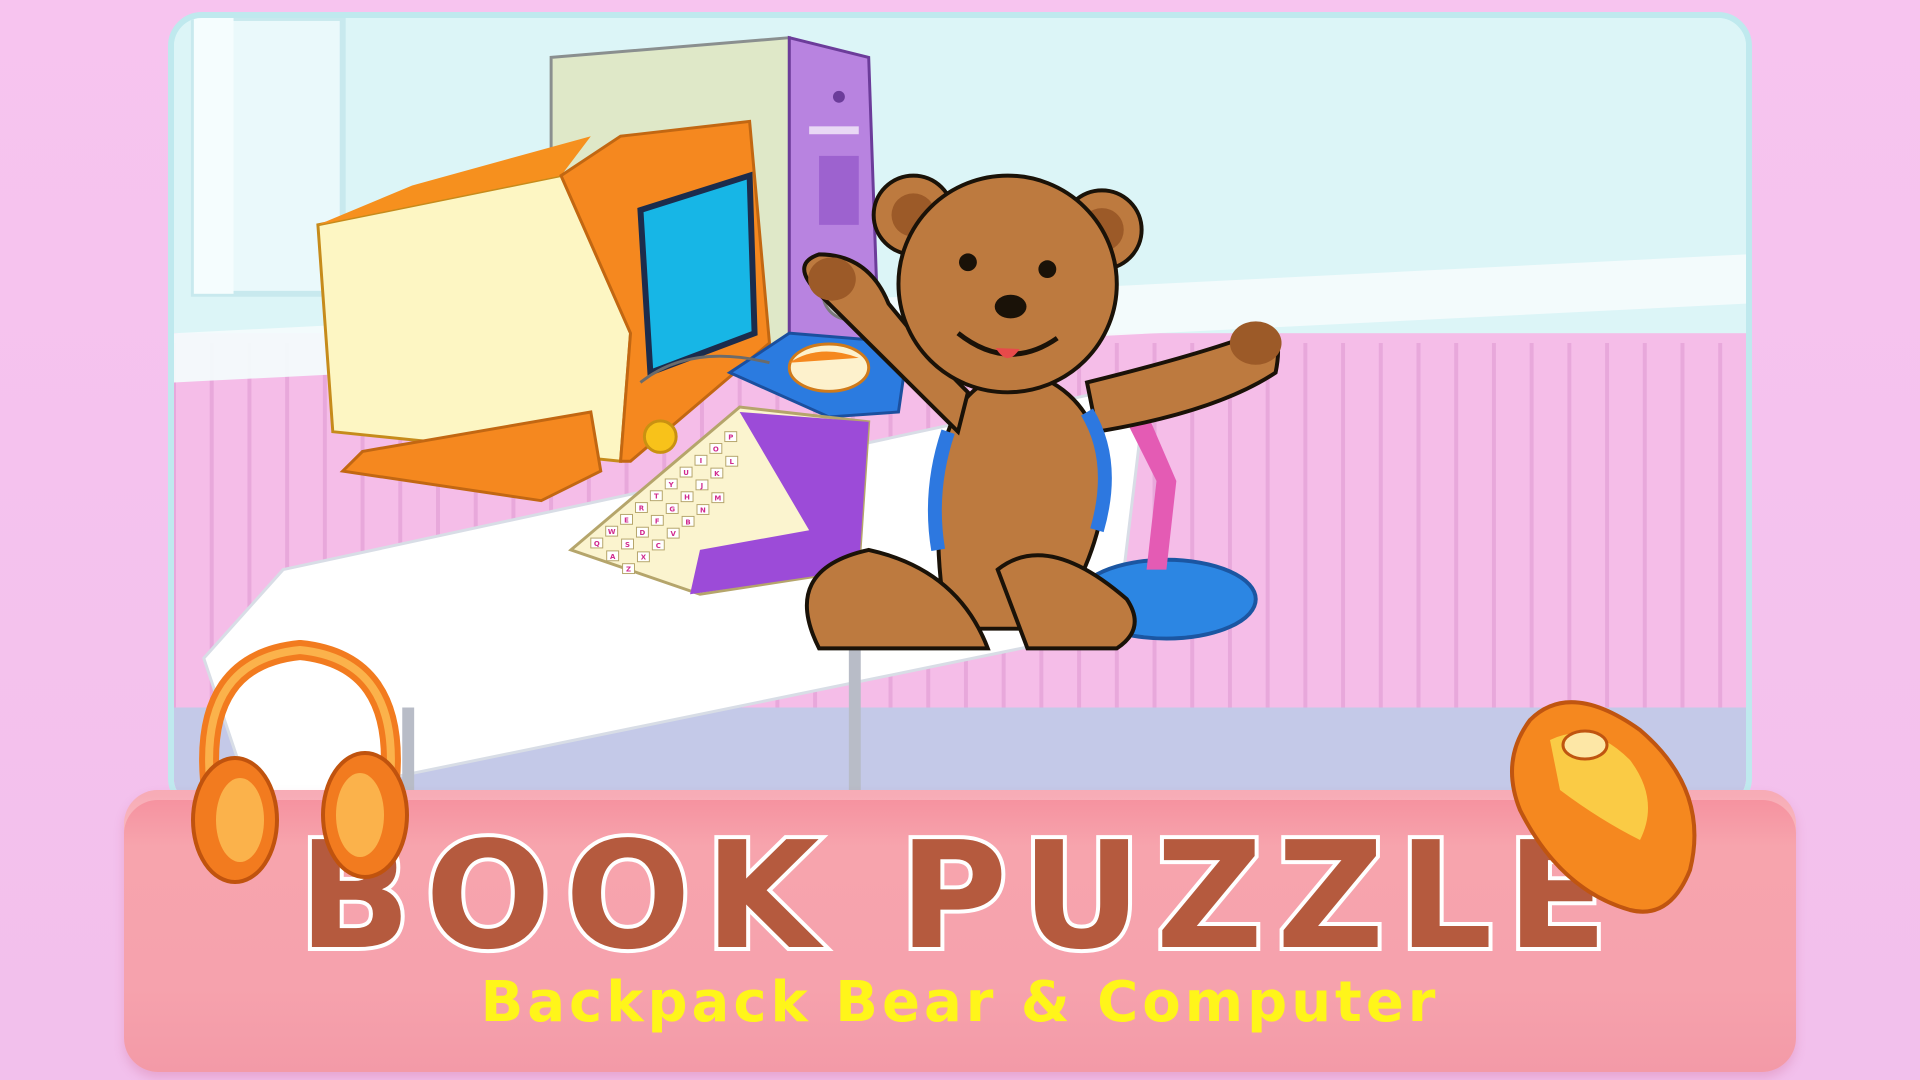 The image size is (1920, 1080). Describe the element at coordinates (960, 1002) in the screenshot. I see `game-subtitle: Backpack Bear & Computer` at that location.